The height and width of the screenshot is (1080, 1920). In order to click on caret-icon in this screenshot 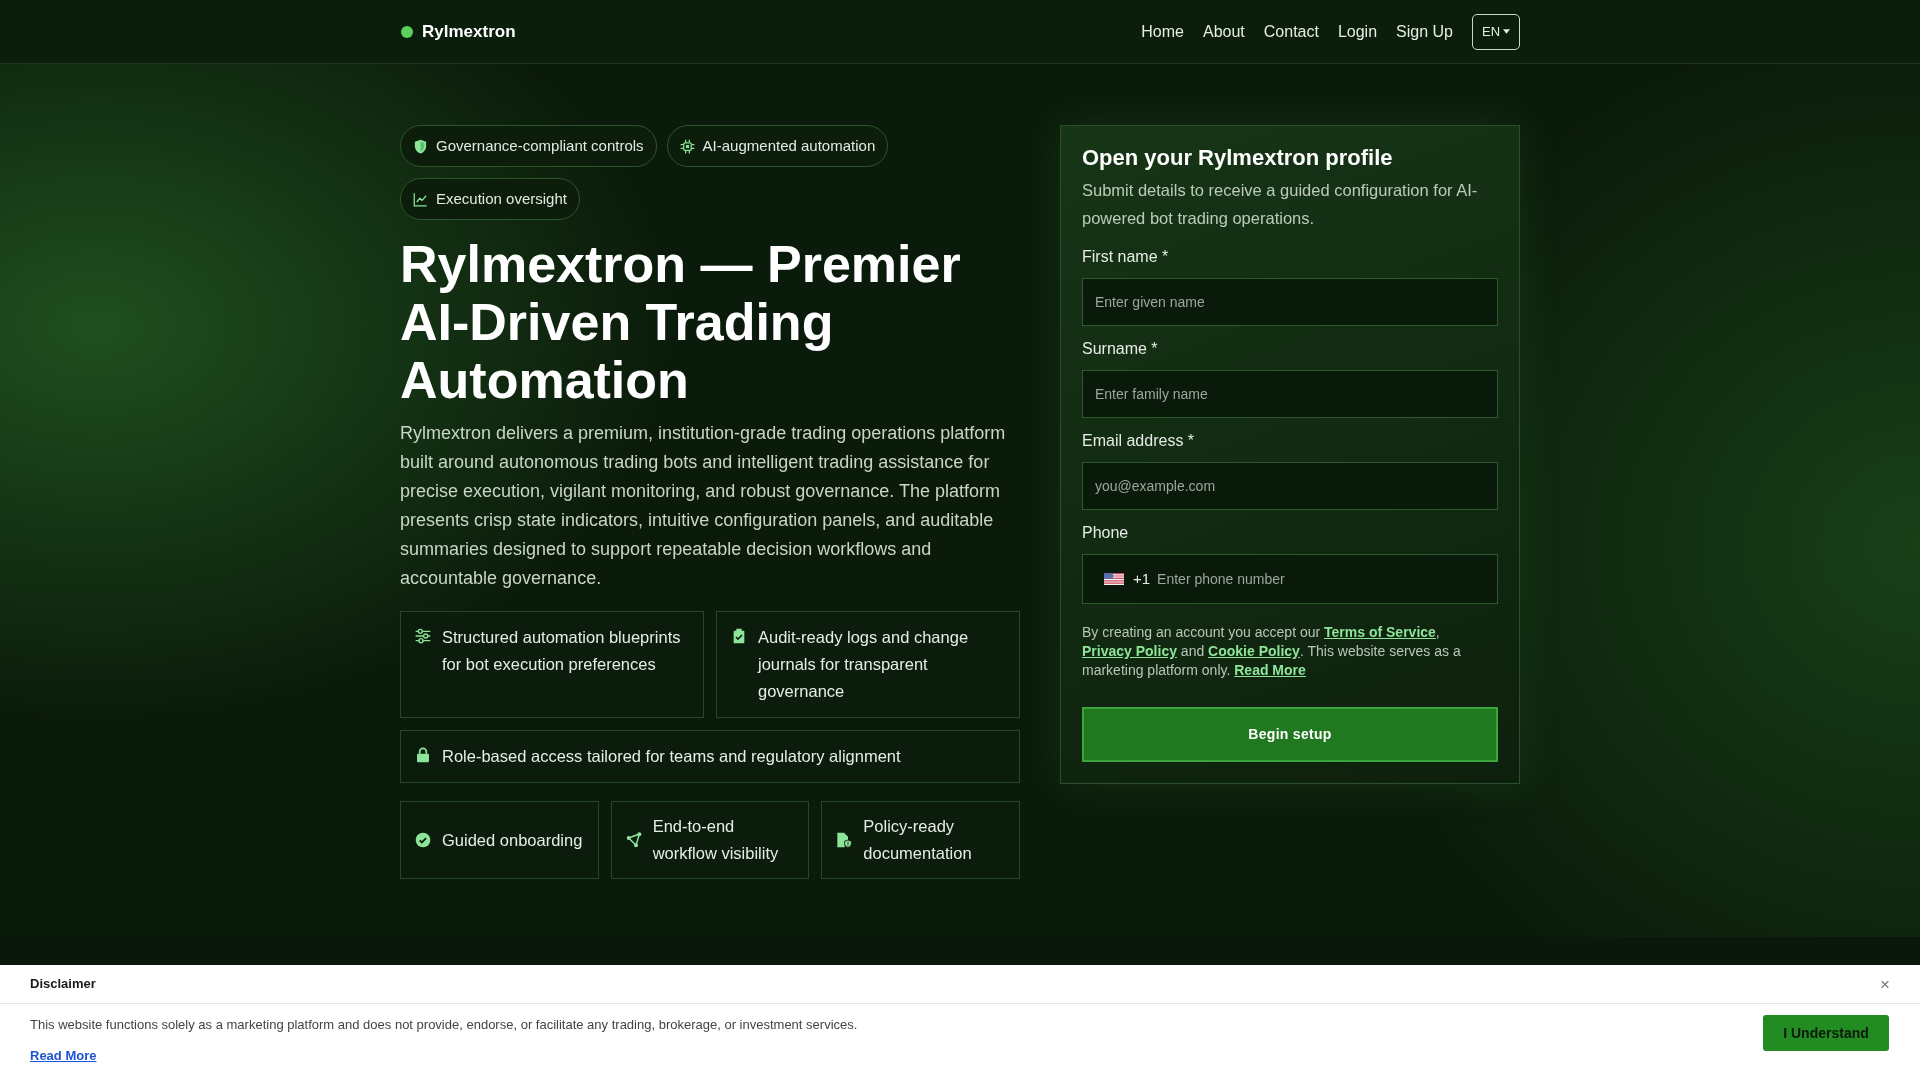, I will do `click(1507, 31)`.